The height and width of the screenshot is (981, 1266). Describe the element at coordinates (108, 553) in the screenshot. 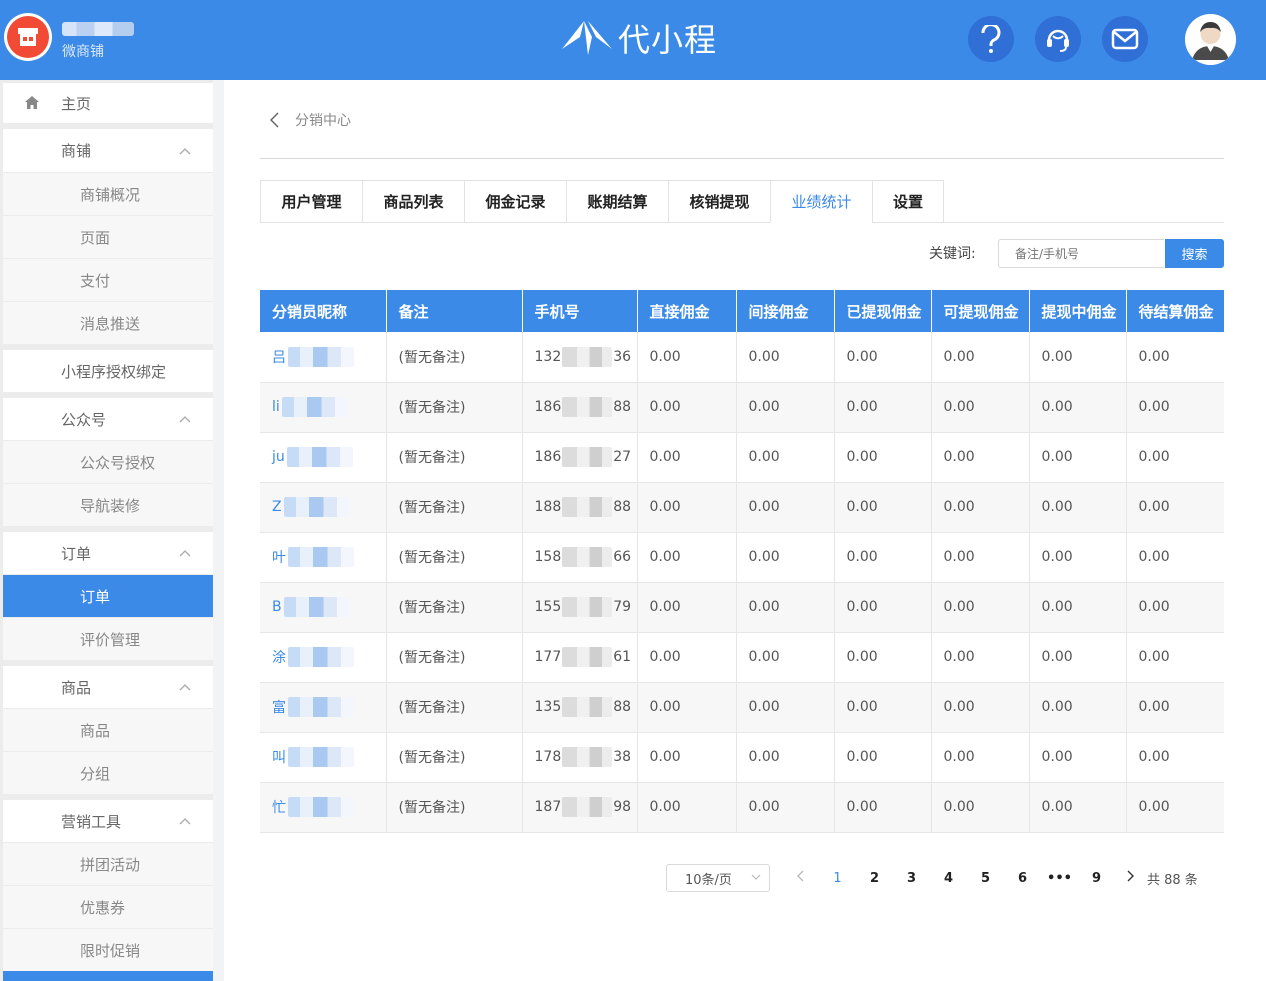

I see `sidebar-group-orders: 订单` at that location.